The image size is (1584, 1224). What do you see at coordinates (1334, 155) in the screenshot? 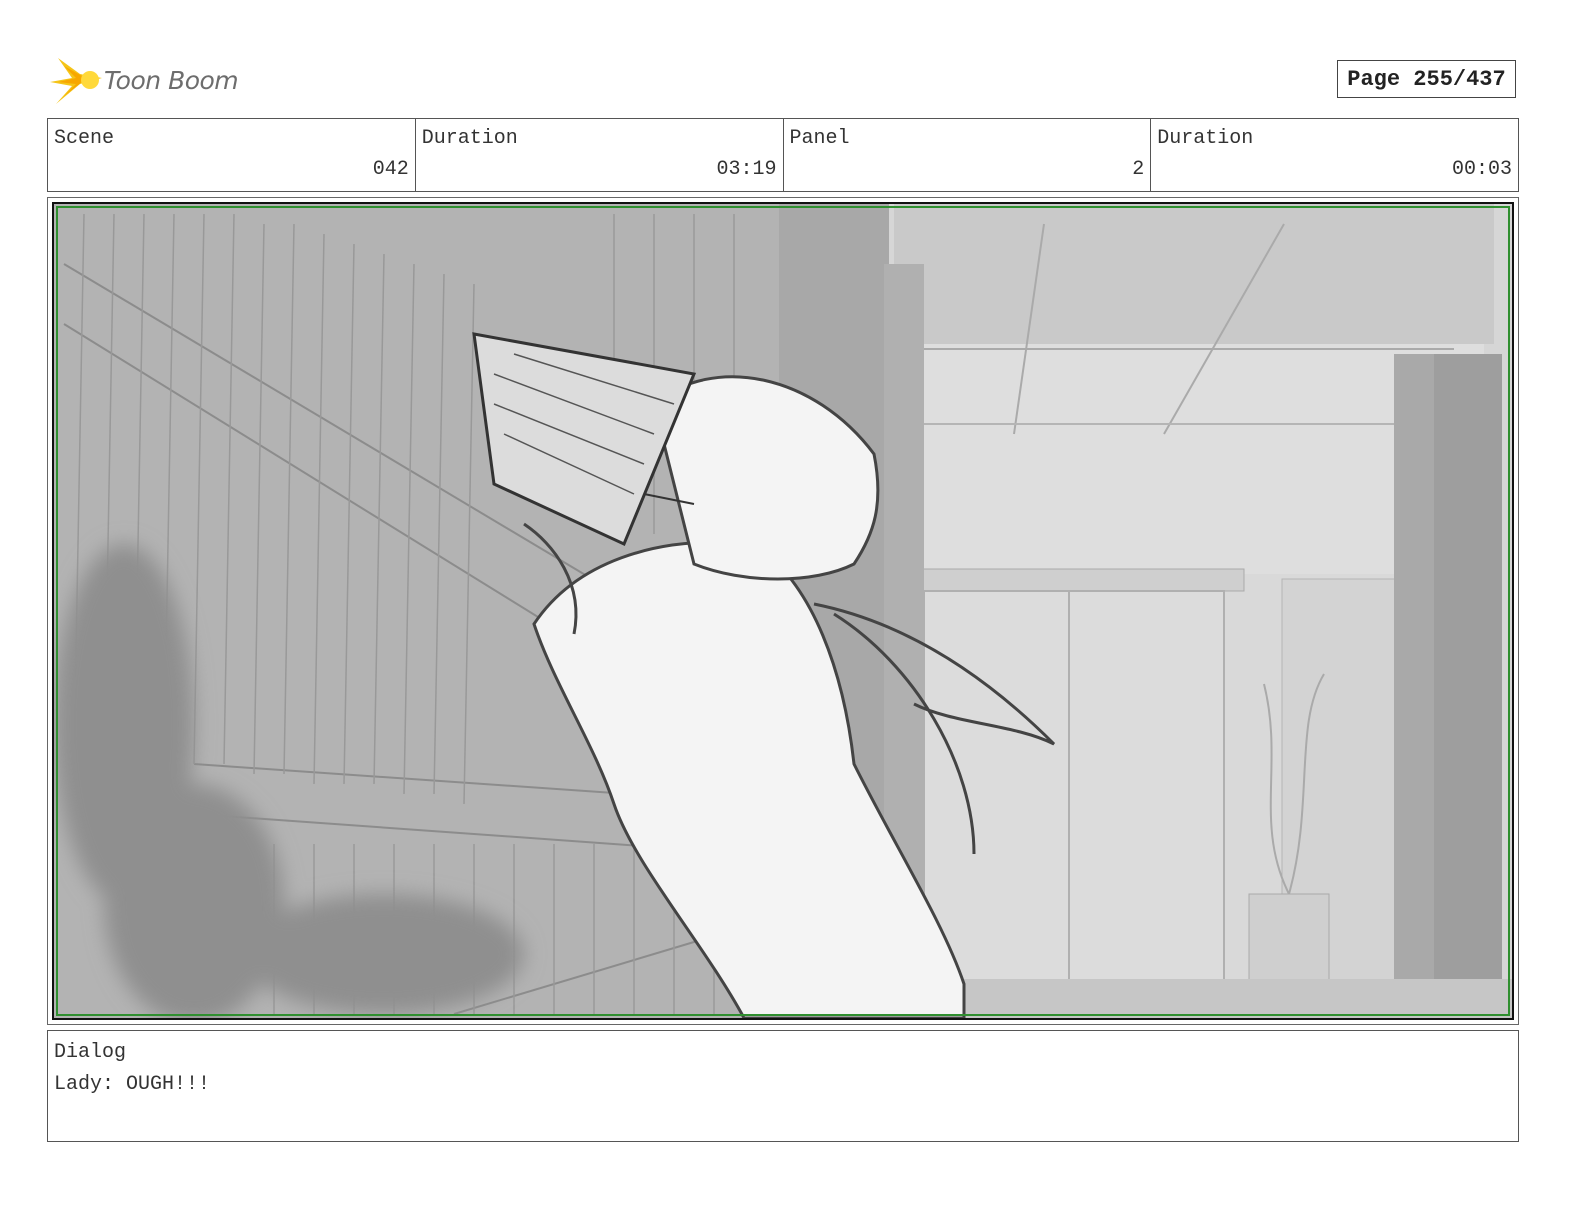
I see `panel-duration-cell: Duration 00:03` at bounding box center [1334, 155].